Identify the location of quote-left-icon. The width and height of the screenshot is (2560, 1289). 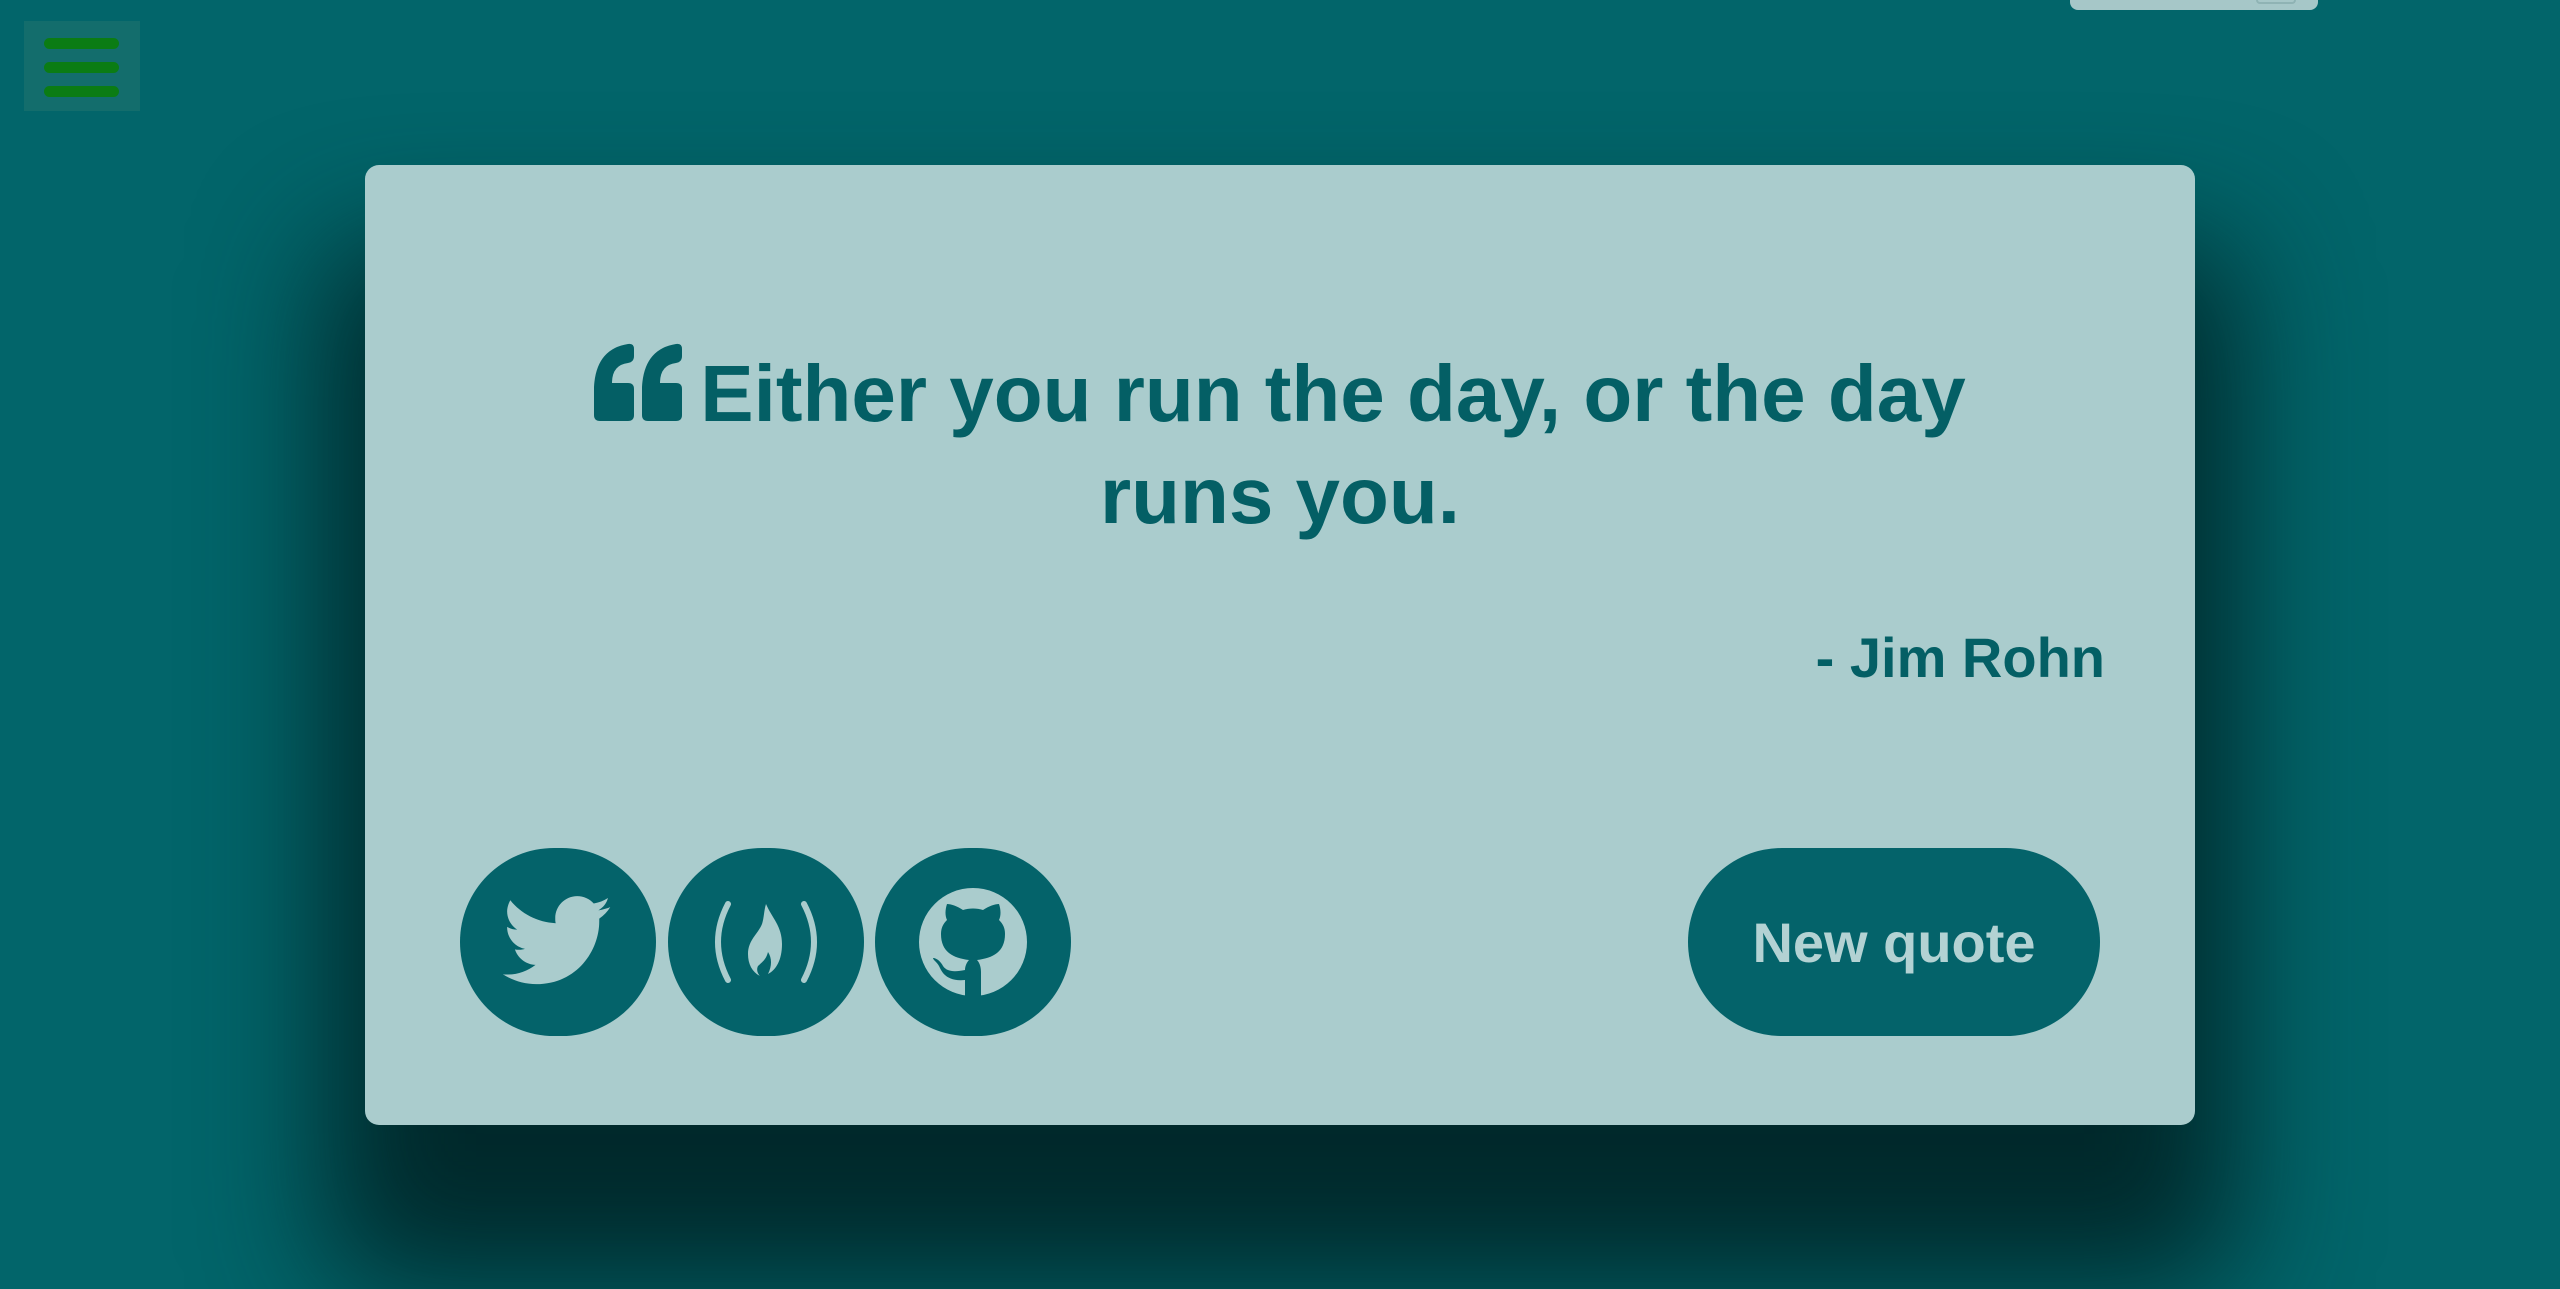
(638, 382).